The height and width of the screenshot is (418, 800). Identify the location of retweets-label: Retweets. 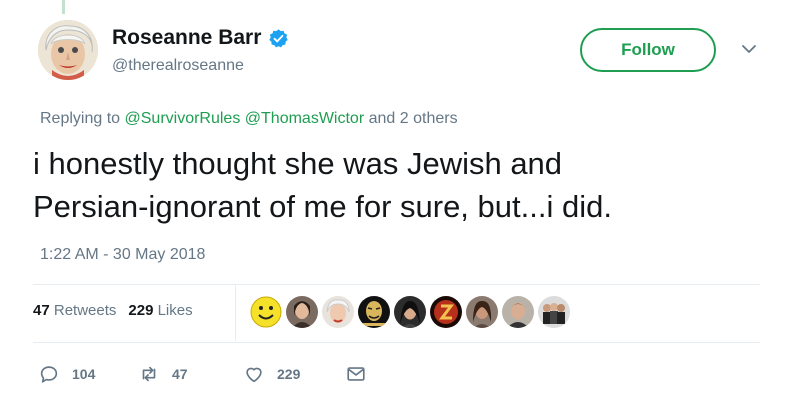
(85, 310).